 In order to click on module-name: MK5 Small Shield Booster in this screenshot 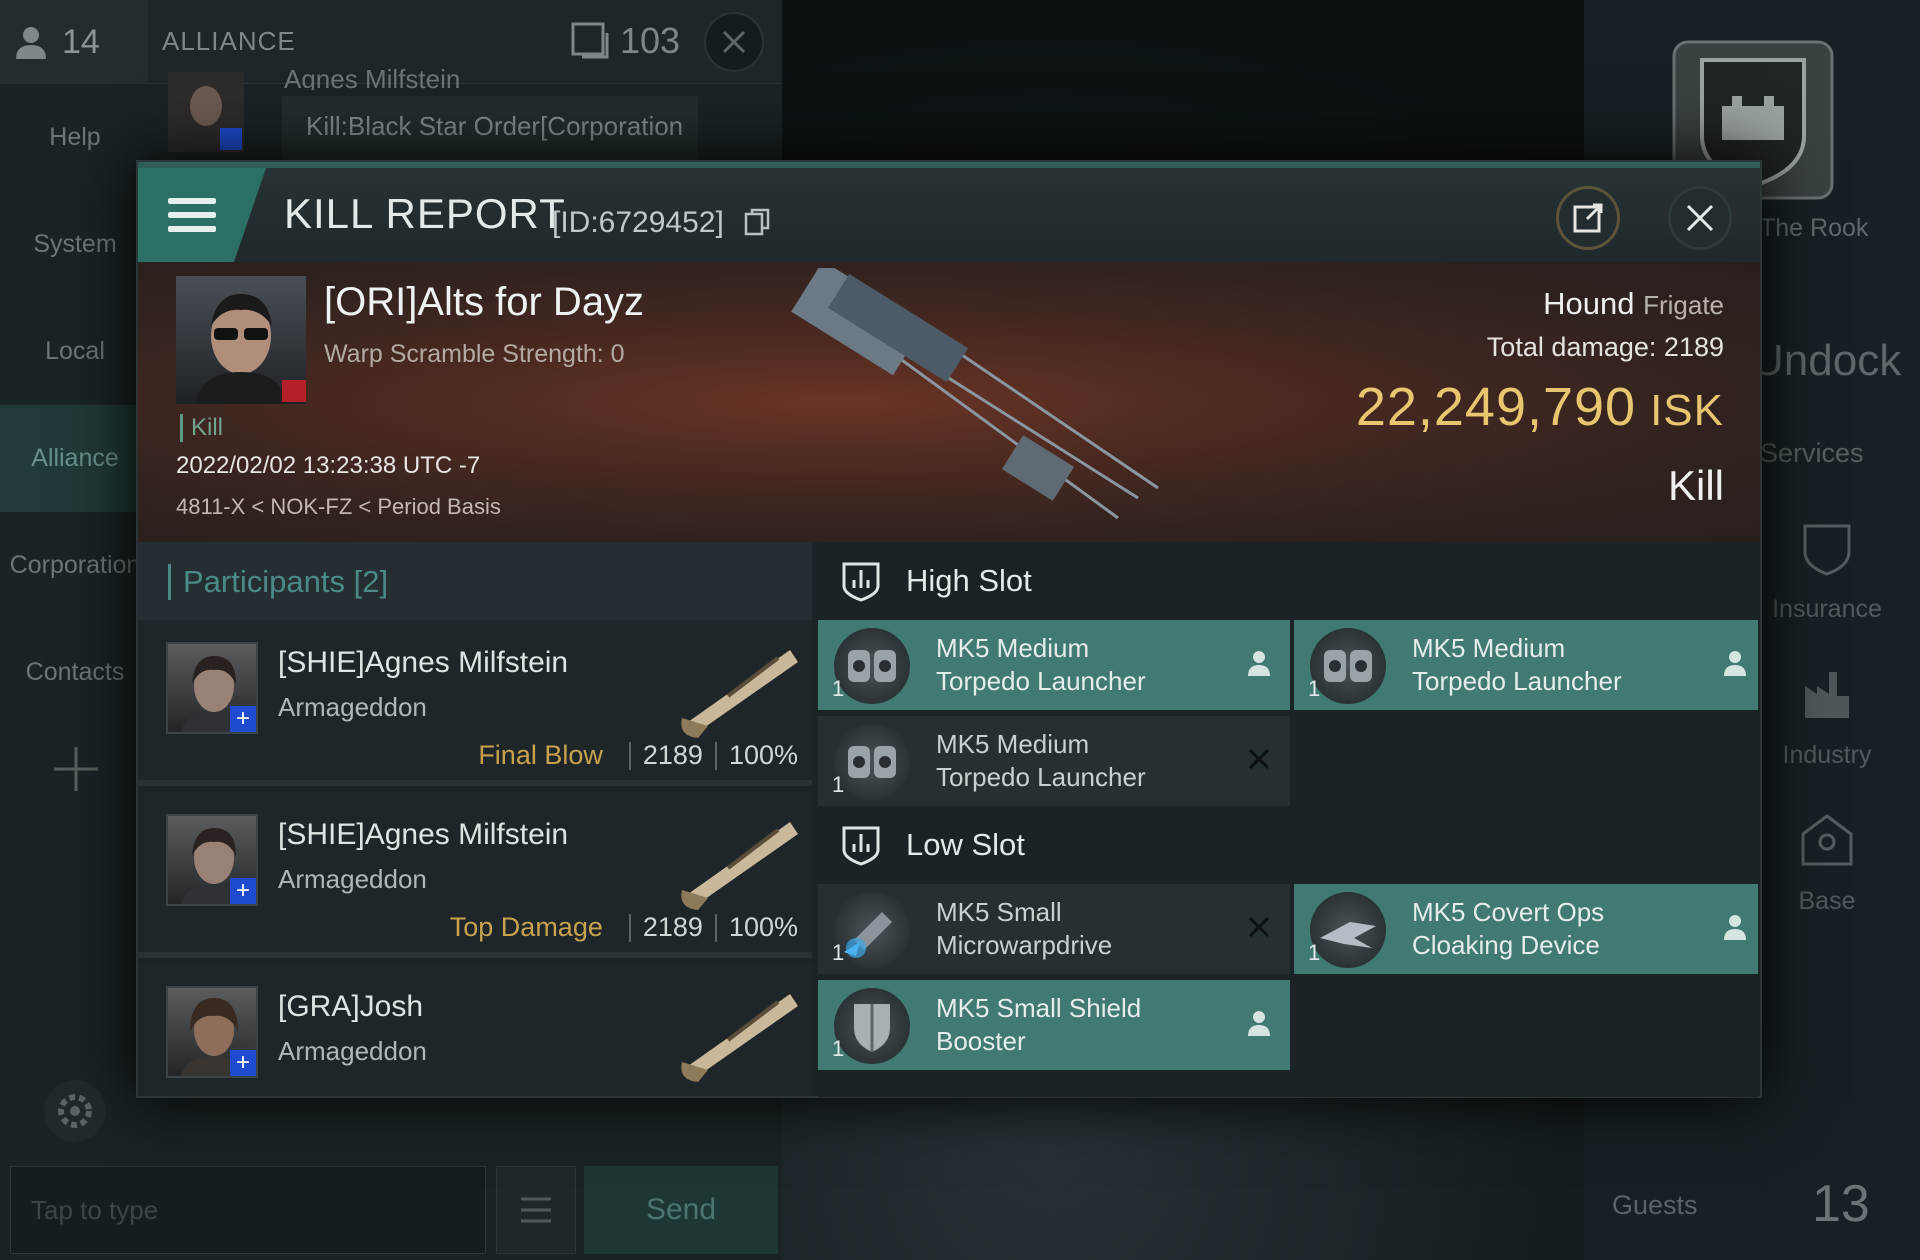, I will do `click(1039, 1024)`.